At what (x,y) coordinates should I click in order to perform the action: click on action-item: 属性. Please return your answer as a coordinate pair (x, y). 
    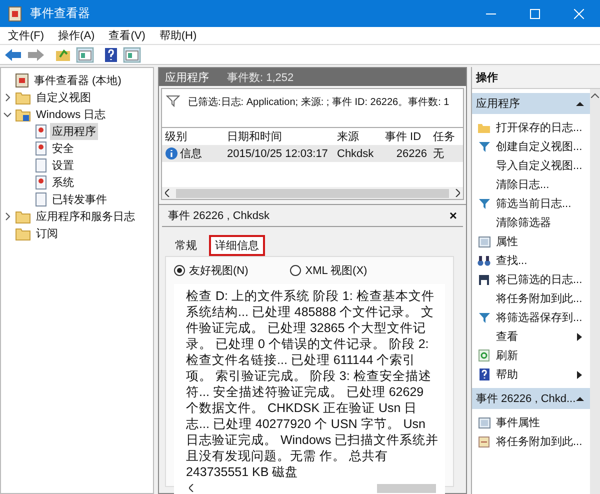
    Looking at the image, I should click on (543, 241).